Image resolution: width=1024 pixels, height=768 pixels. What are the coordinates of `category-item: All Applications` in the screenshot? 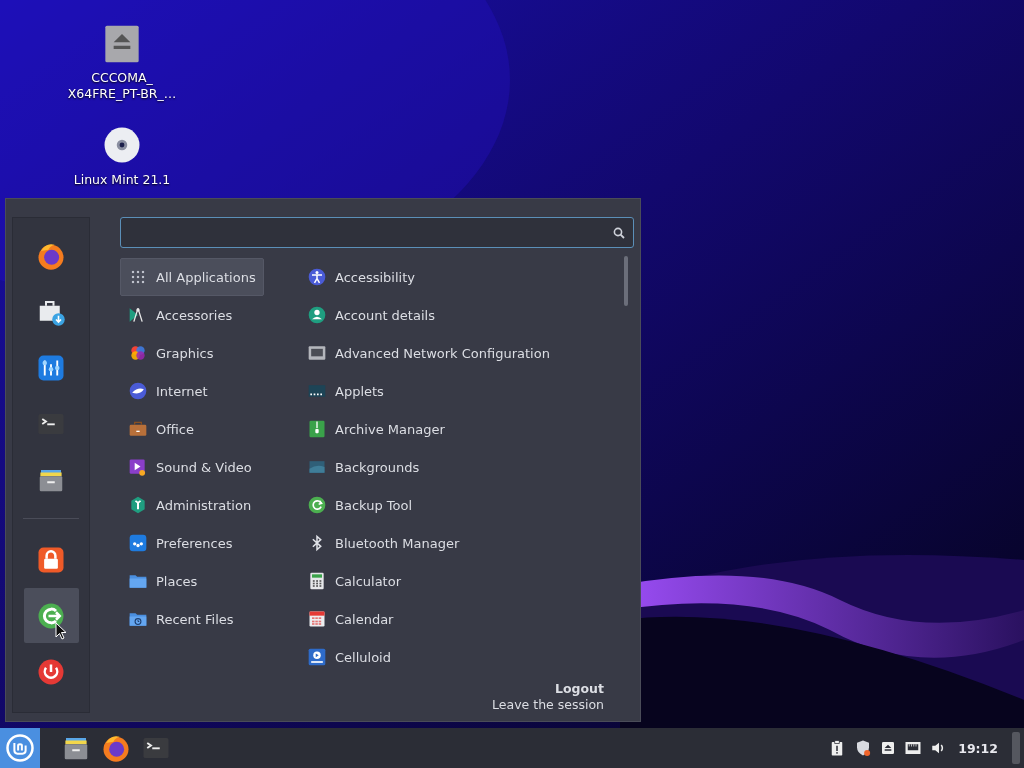 It's located at (192, 277).